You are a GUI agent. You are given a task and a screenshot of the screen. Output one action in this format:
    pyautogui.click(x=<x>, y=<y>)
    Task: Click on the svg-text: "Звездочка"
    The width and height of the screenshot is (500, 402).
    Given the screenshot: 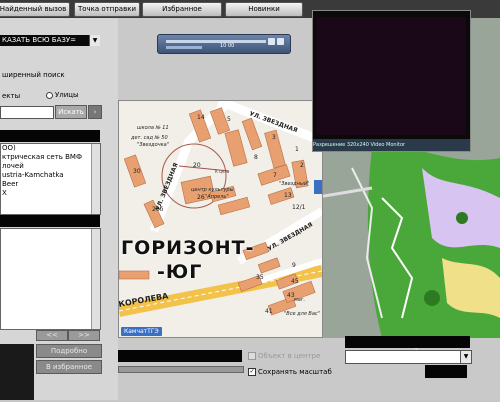 What is the action you would take?
    pyautogui.click(x=153, y=145)
    